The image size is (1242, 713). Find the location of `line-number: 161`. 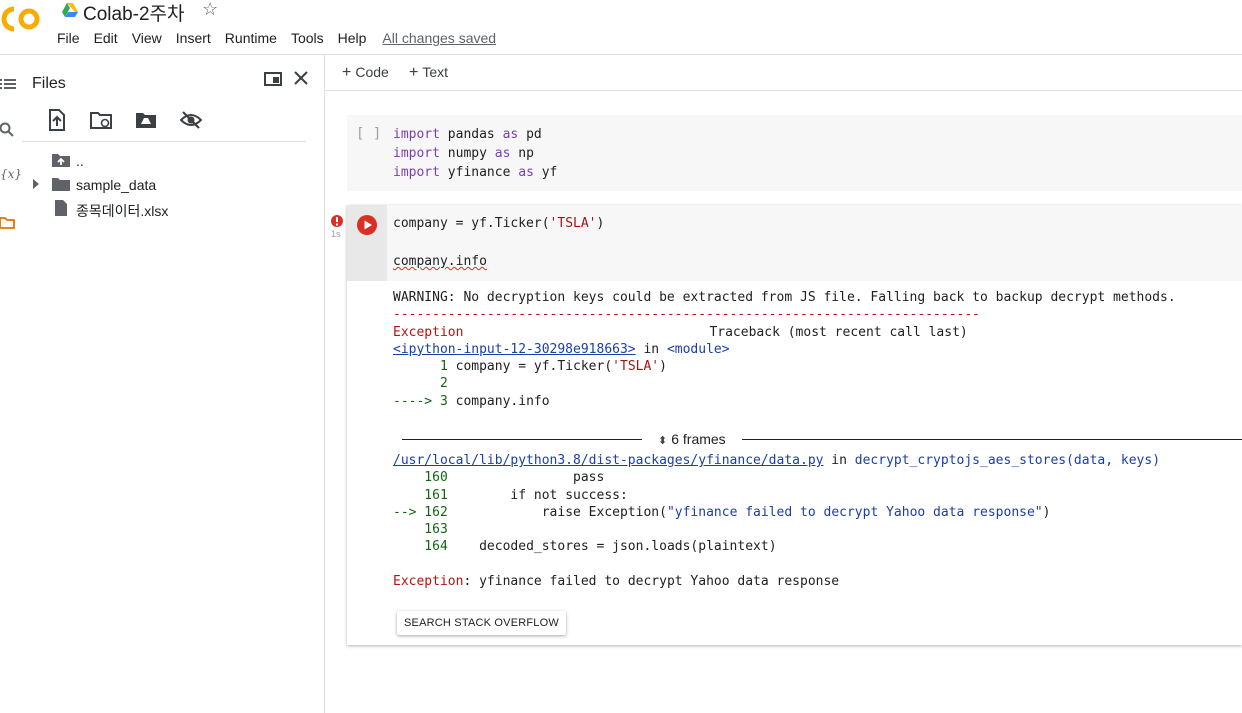

line-number: 161 is located at coordinates (420, 495).